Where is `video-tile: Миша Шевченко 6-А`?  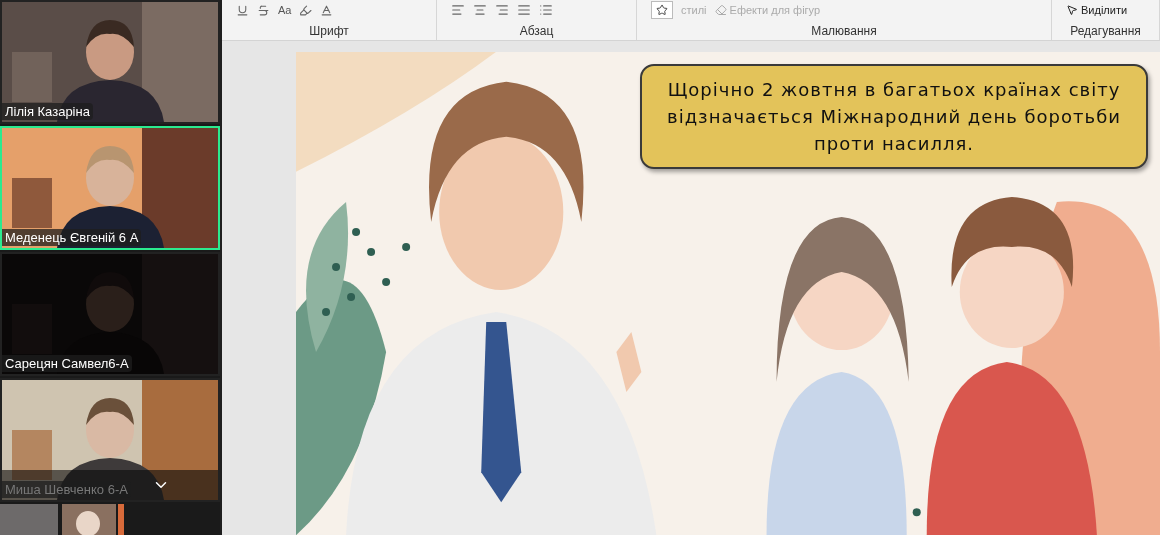
video-tile: Миша Шевченко 6-А is located at coordinates (110, 440).